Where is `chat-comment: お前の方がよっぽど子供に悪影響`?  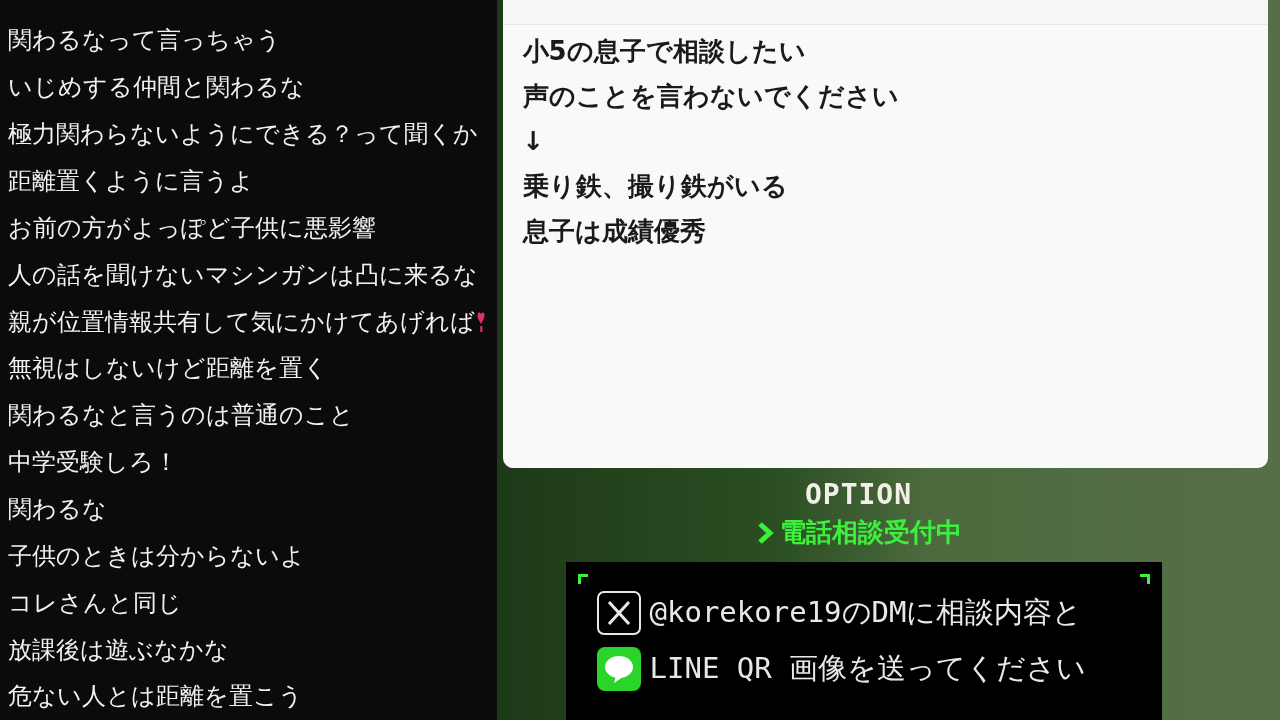
chat-comment: お前の方がよっぽど子供に悪影響 is located at coordinates (192, 228).